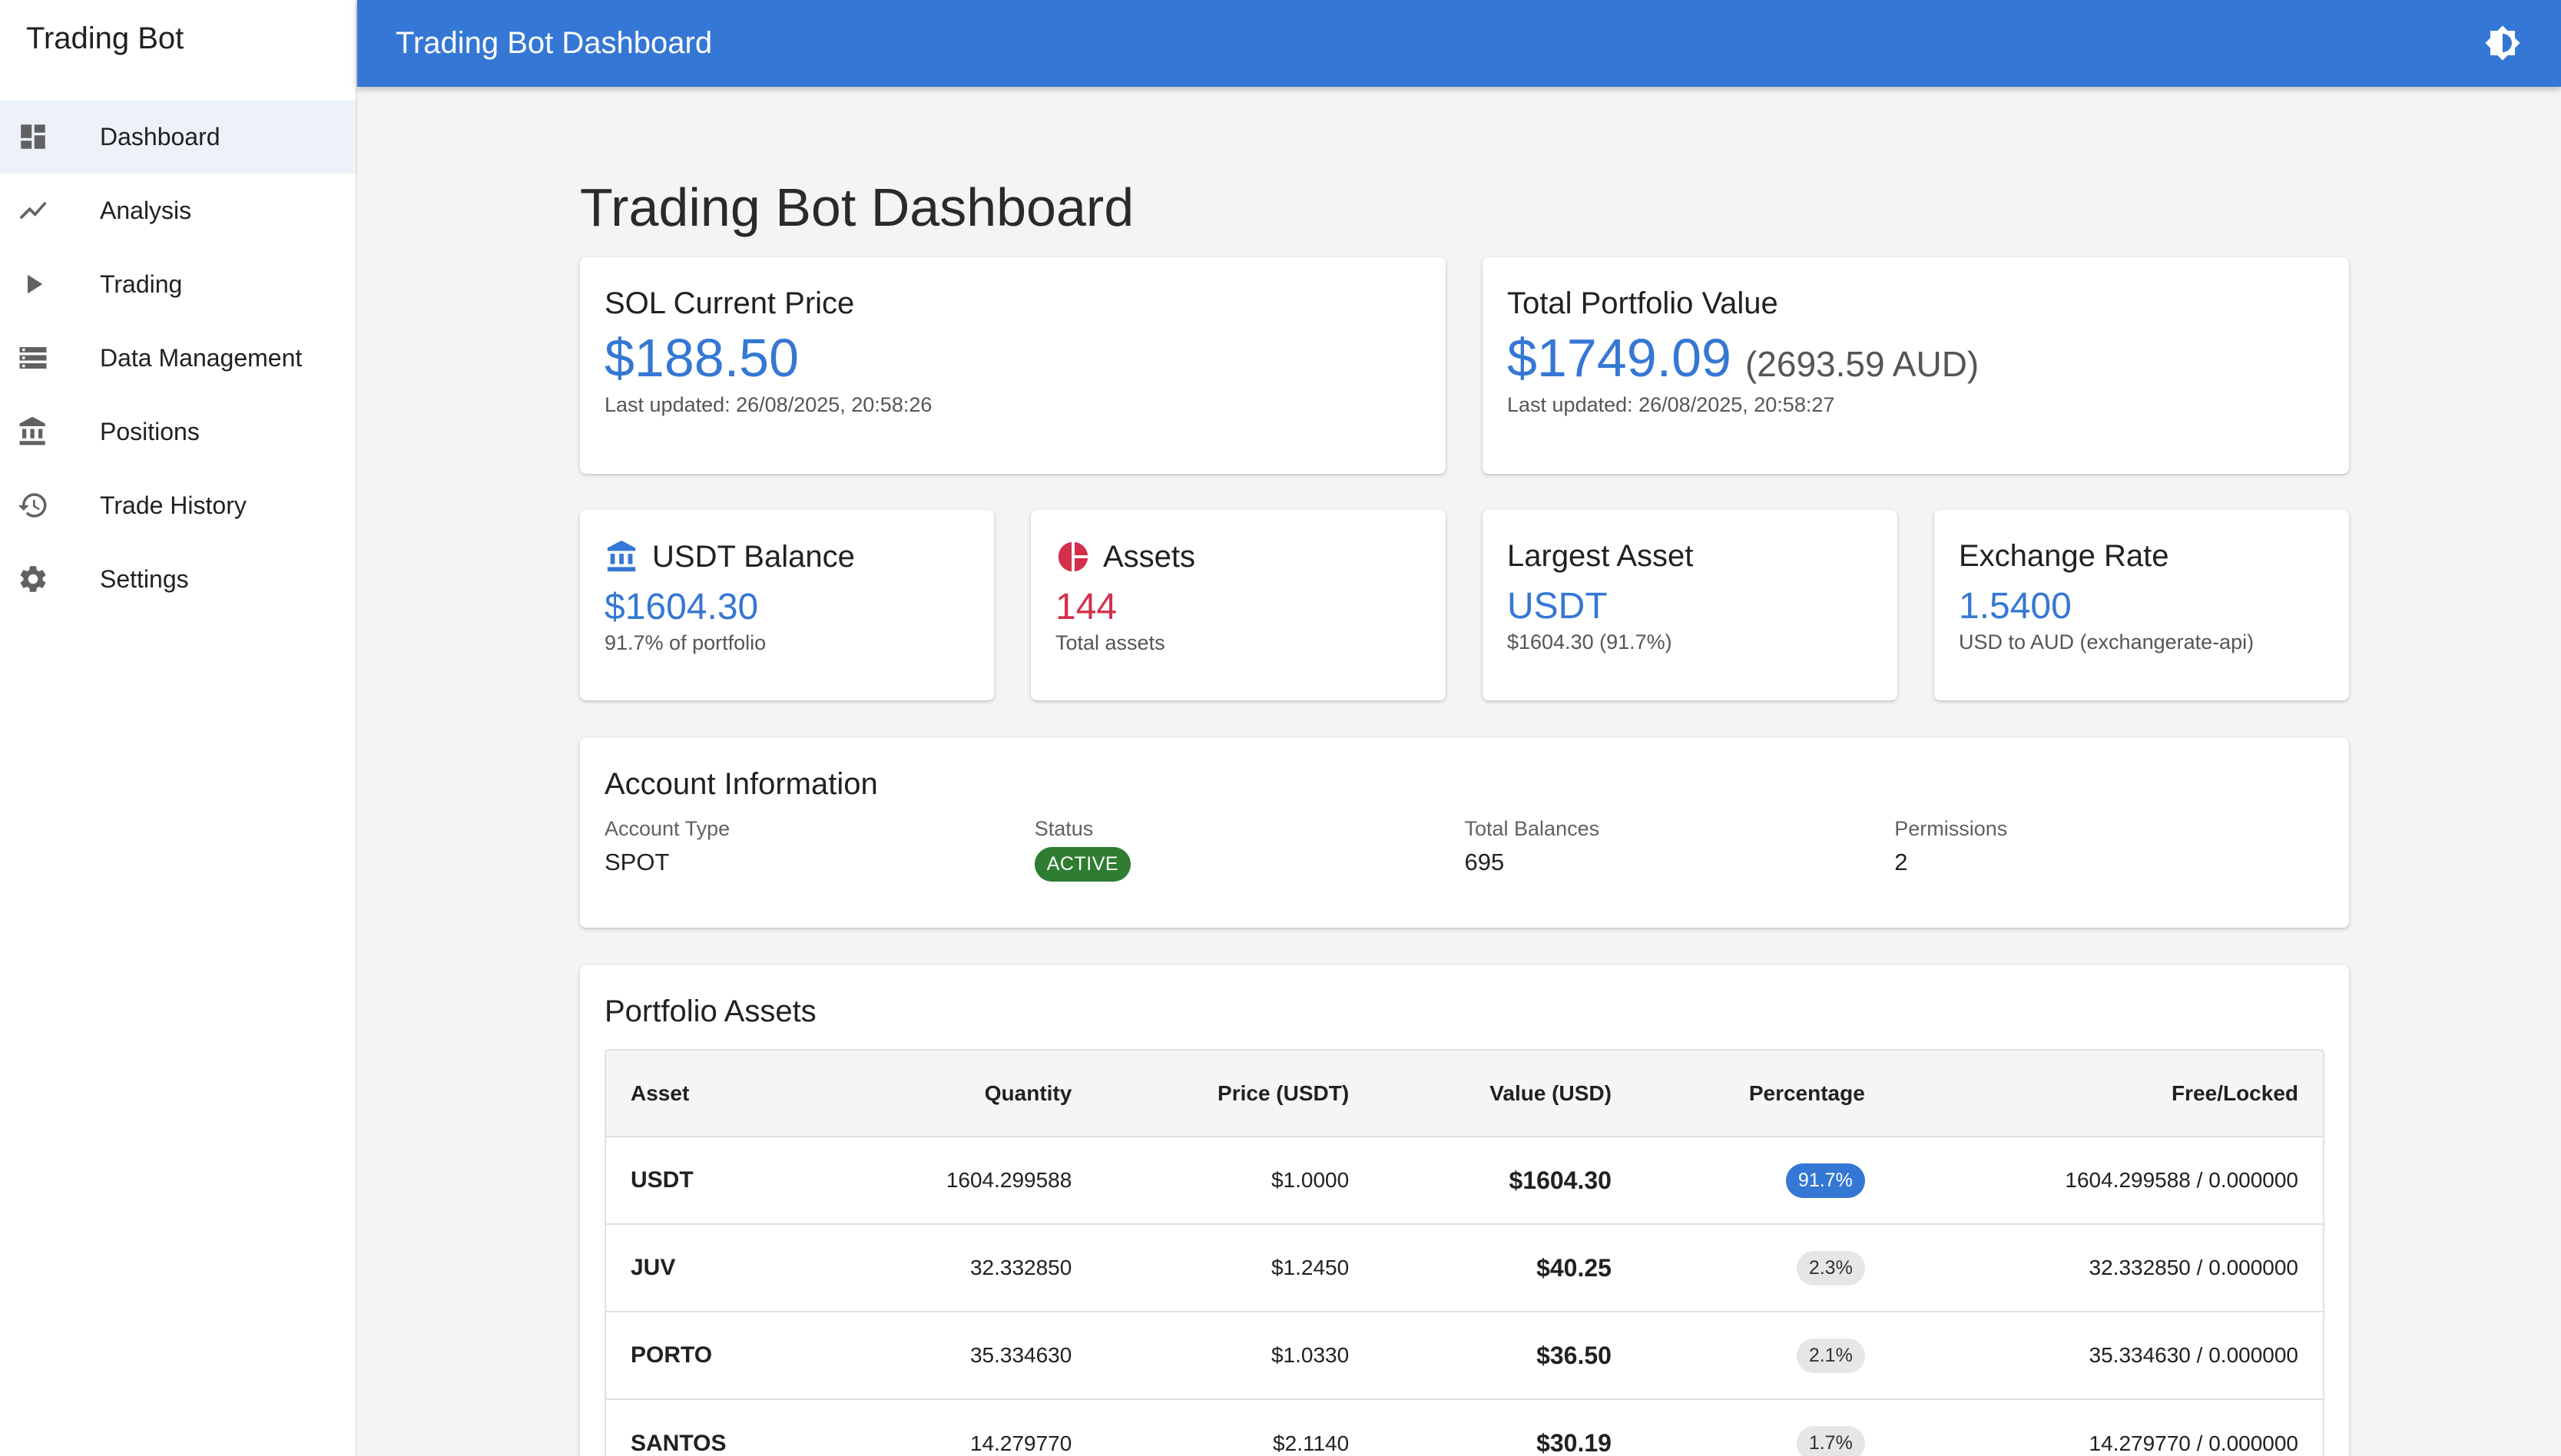  Describe the element at coordinates (50, 137) in the screenshot. I see `dashboard-icon` at that location.